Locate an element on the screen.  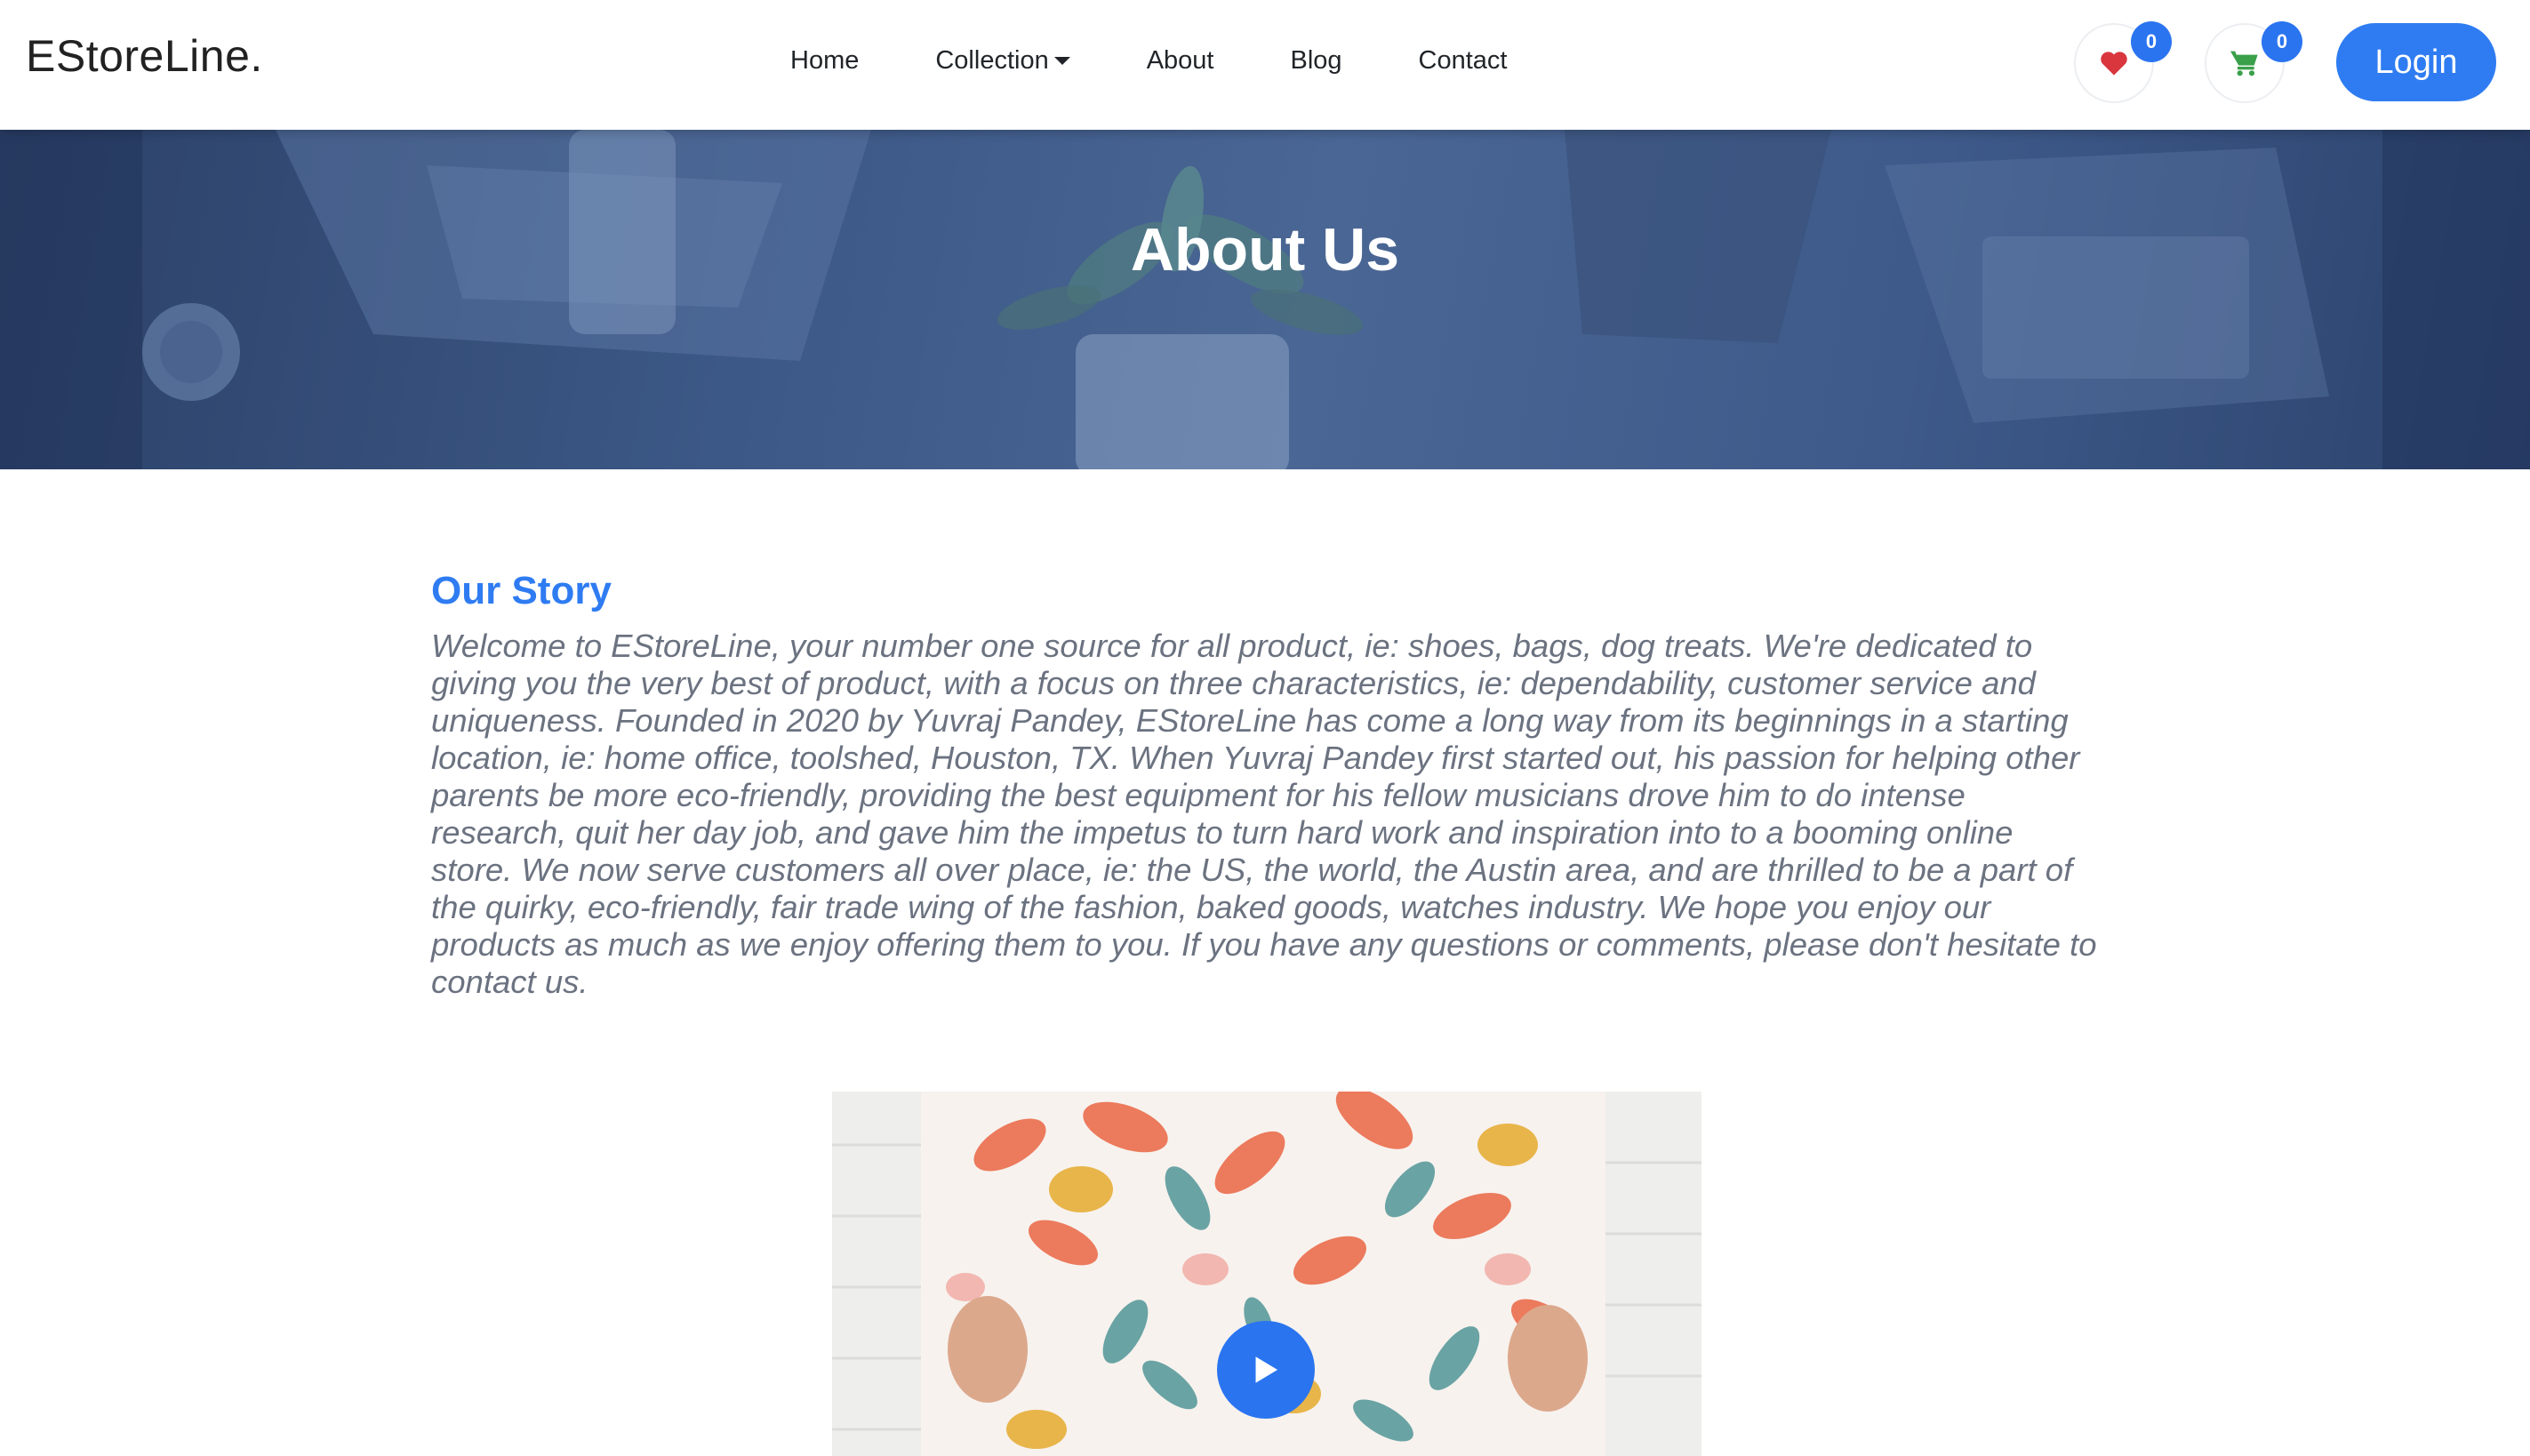
nav-links: Home Collection About Blog Contact is located at coordinates (1187, 61).